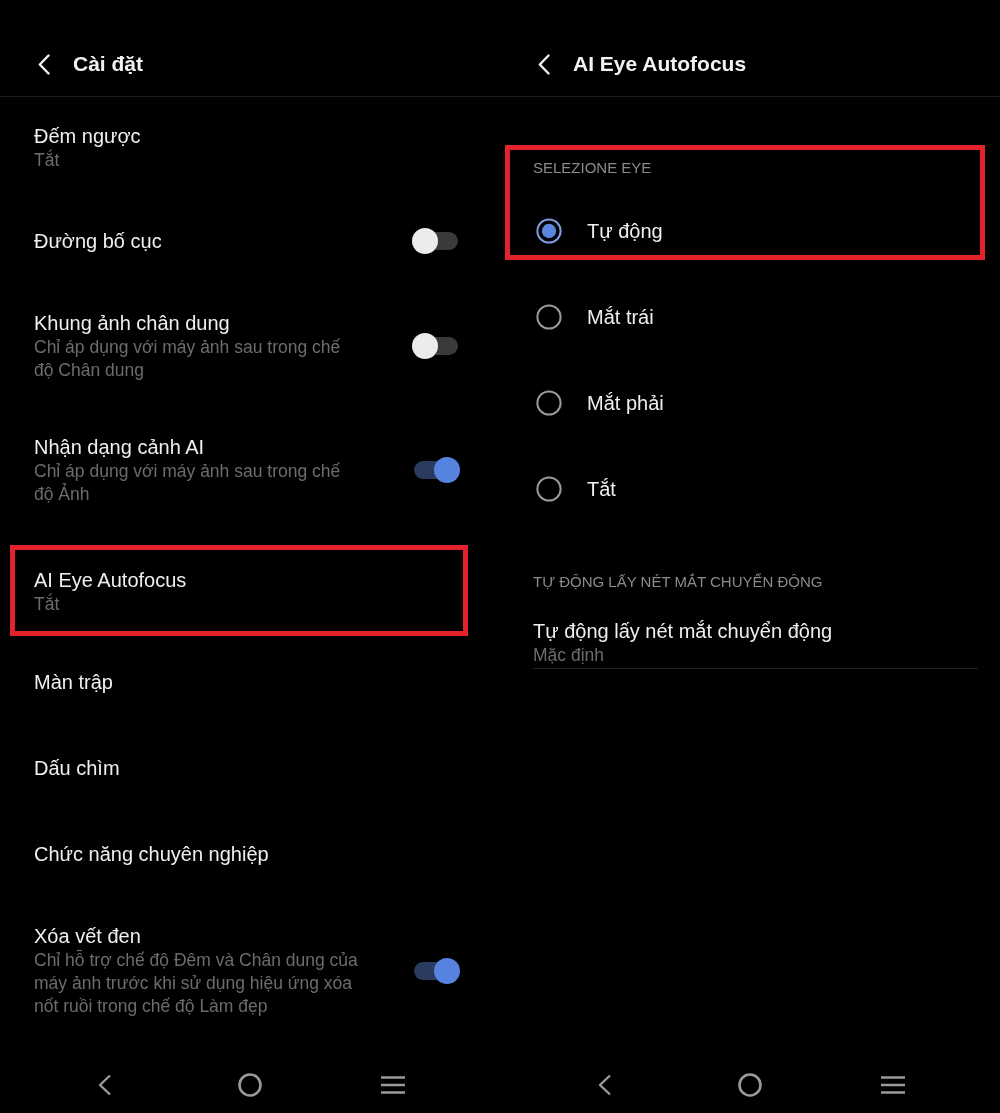 The height and width of the screenshot is (1113, 1000). What do you see at coordinates (119, 447) in the screenshot?
I see `setting-title: Nhận dạng cảnh AI` at bounding box center [119, 447].